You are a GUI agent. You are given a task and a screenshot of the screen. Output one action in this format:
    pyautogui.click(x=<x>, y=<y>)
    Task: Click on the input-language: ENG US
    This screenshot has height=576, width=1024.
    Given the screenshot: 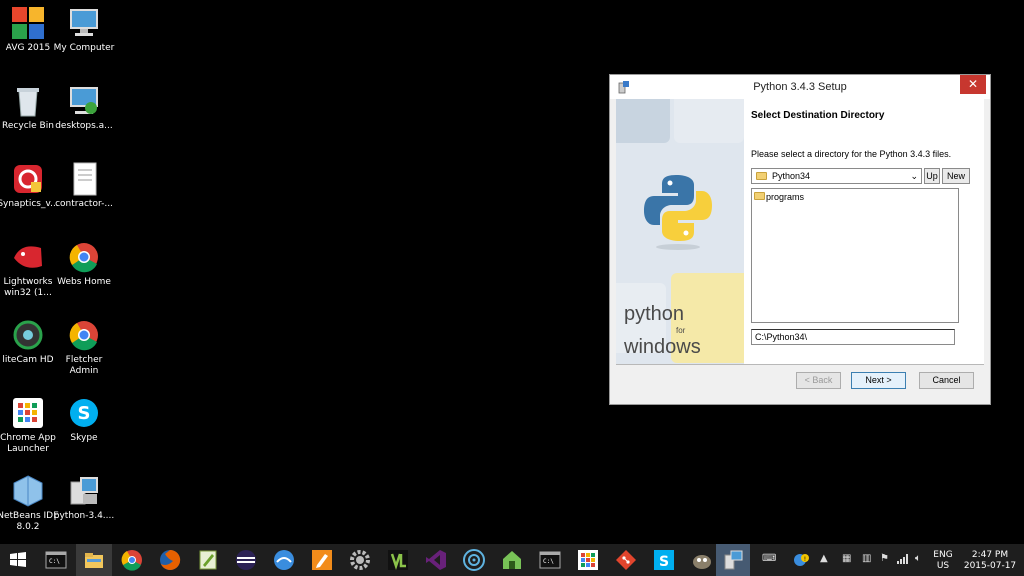 What is the action you would take?
    pyautogui.click(x=943, y=561)
    